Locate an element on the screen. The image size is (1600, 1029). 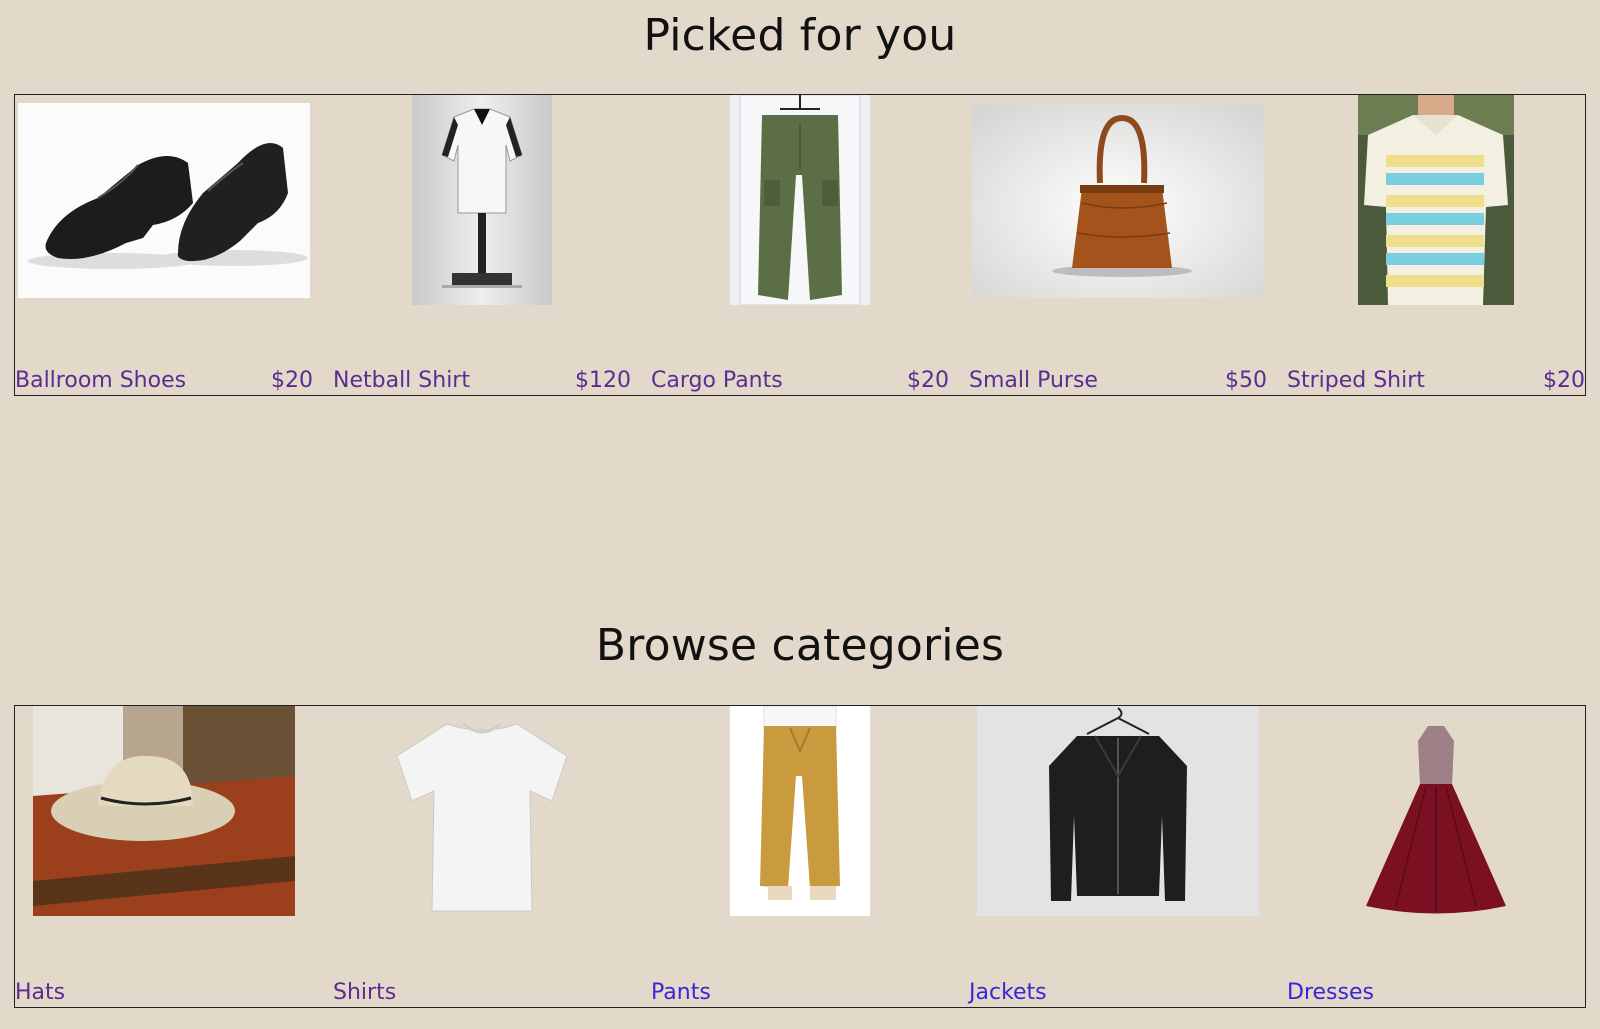
product-card-small-purse: Small Purse $50 is located at coordinates (1118, 245).